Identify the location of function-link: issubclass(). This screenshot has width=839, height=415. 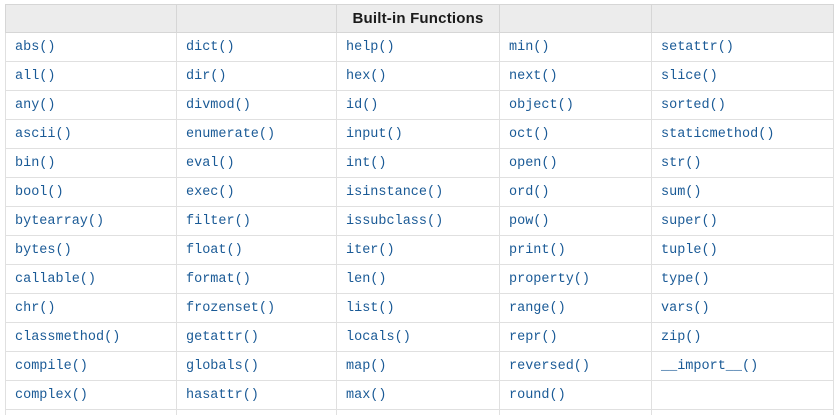
(394, 221).